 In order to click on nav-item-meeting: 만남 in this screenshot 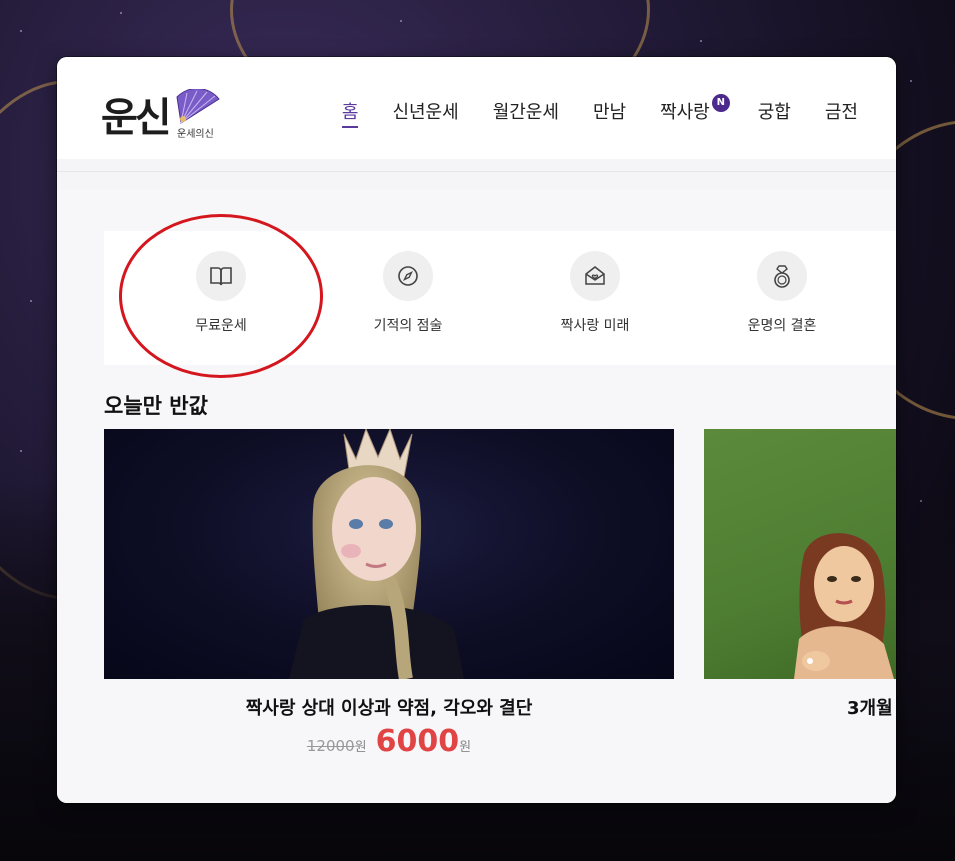, I will do `click(609, 113)`.